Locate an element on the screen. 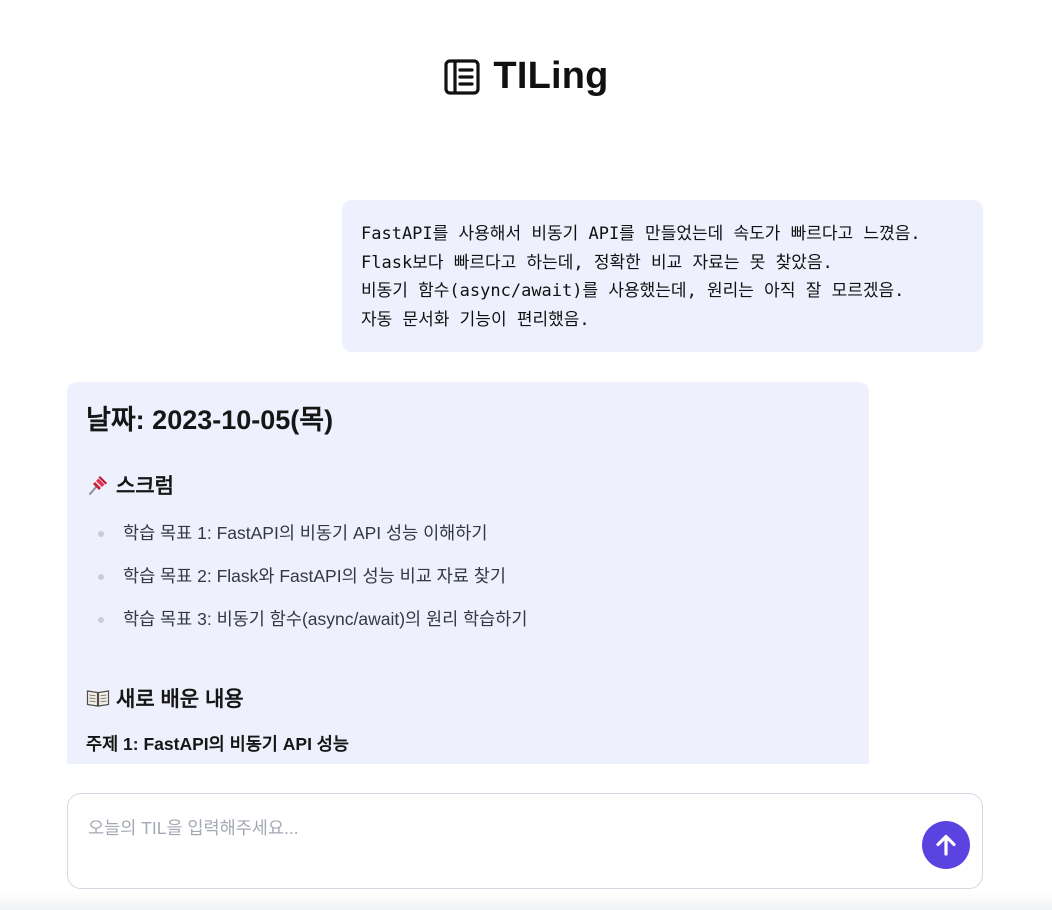 The image size is (1052, 910). list-item: 학습 목표 2: Flask와 FastAPI의 성능 비교 자료 찾기 is located at coordinates (473, 576).